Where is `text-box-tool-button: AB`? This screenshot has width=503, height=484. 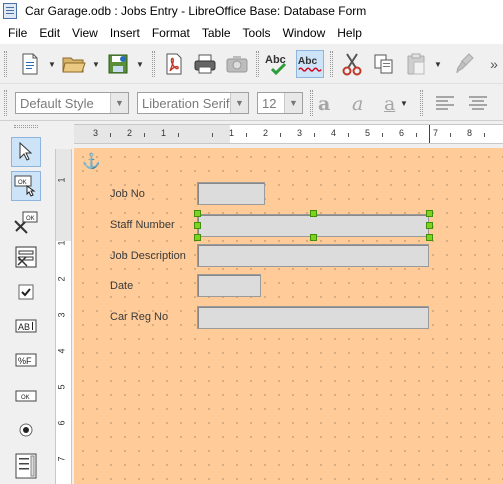
text-box-tool-button: AB is located at coordinates (26, 326).